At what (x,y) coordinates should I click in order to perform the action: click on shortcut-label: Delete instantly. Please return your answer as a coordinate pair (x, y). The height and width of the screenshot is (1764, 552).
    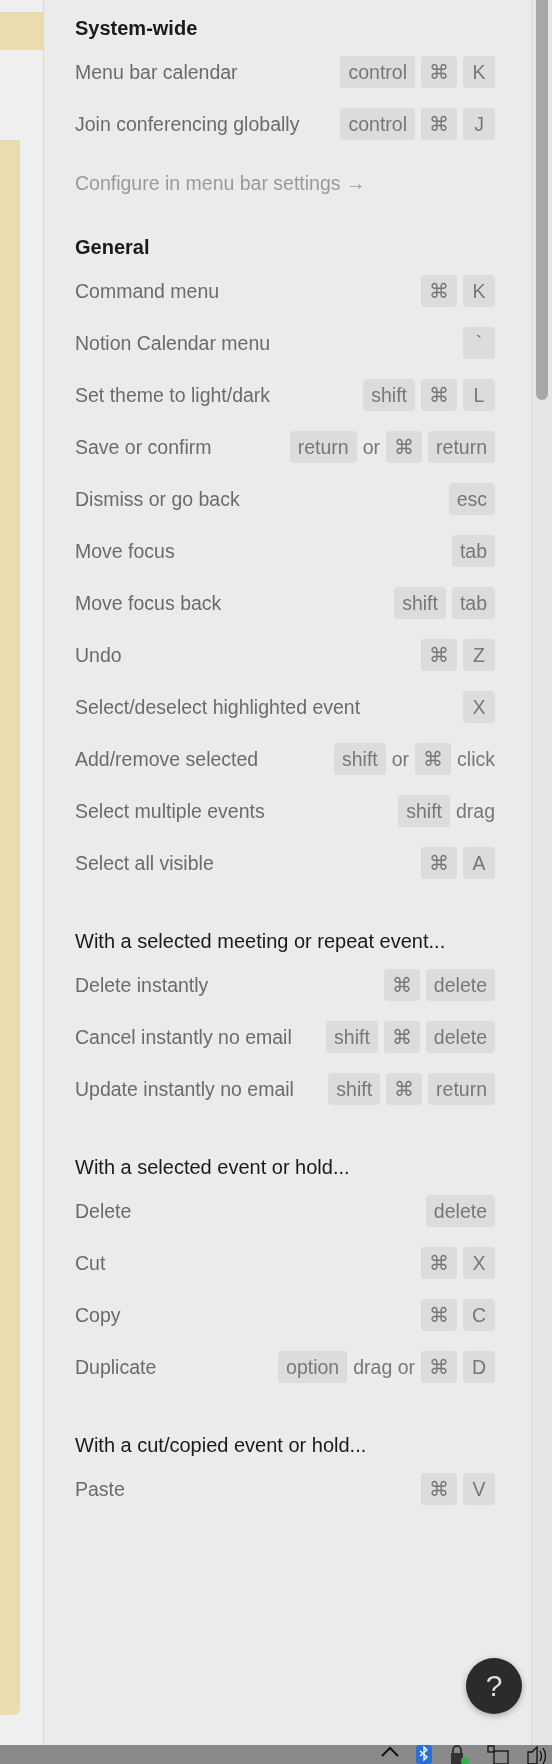
    Looking at the image, I should click on (142, 985).